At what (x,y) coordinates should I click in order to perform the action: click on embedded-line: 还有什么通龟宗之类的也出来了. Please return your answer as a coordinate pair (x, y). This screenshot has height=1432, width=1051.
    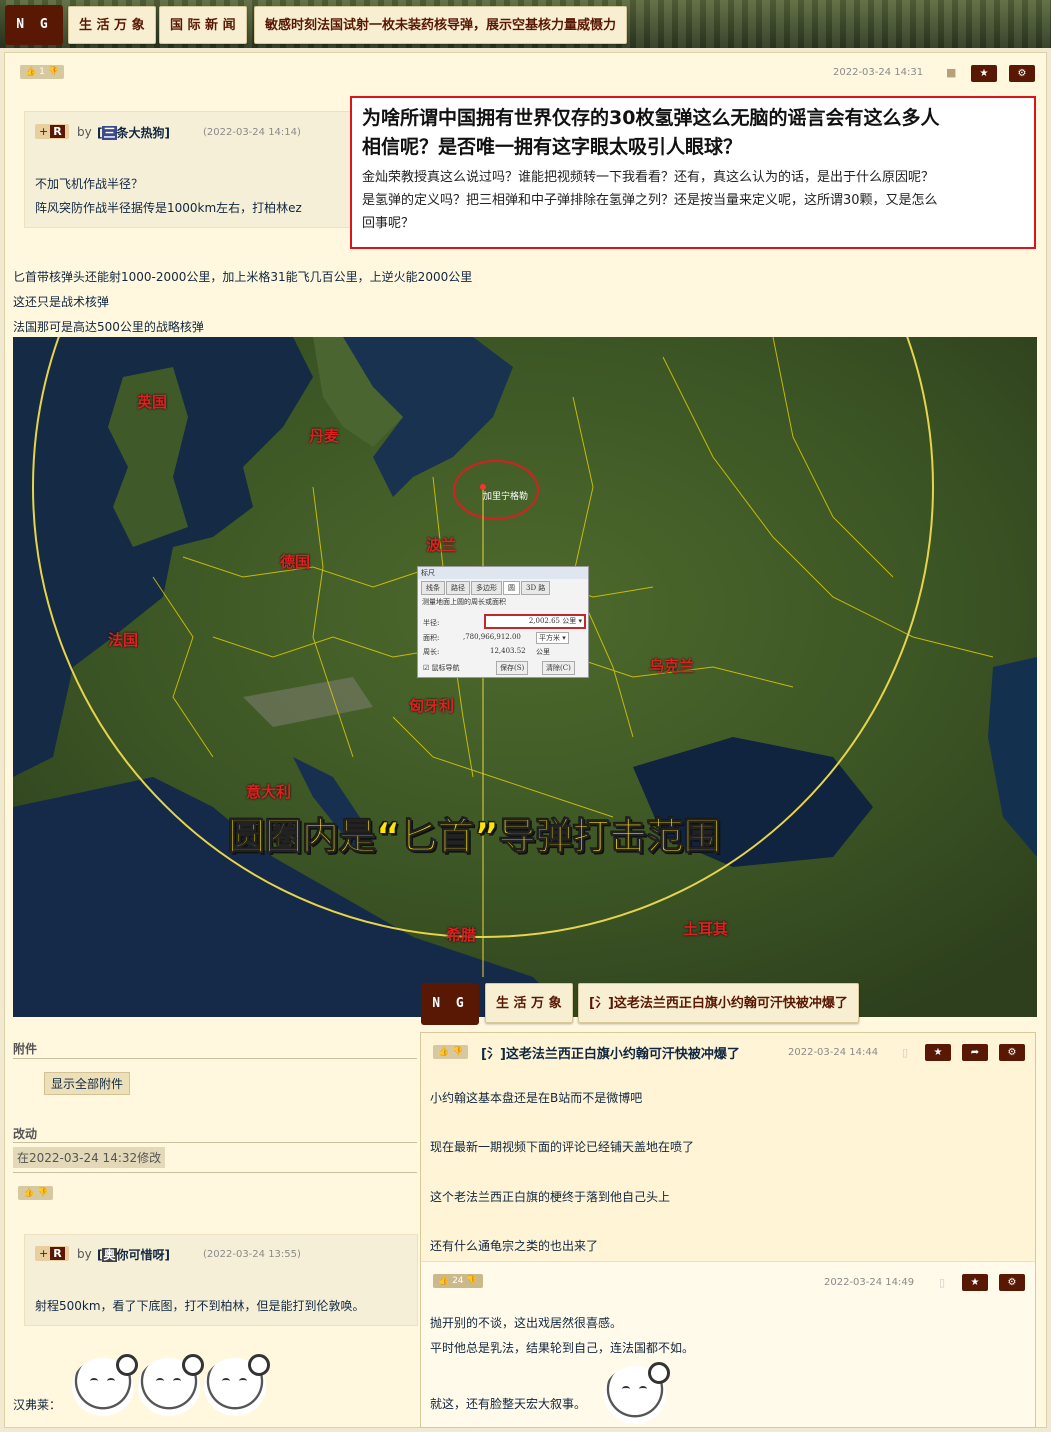
    Looking at the image, I should click on (514, 1246).